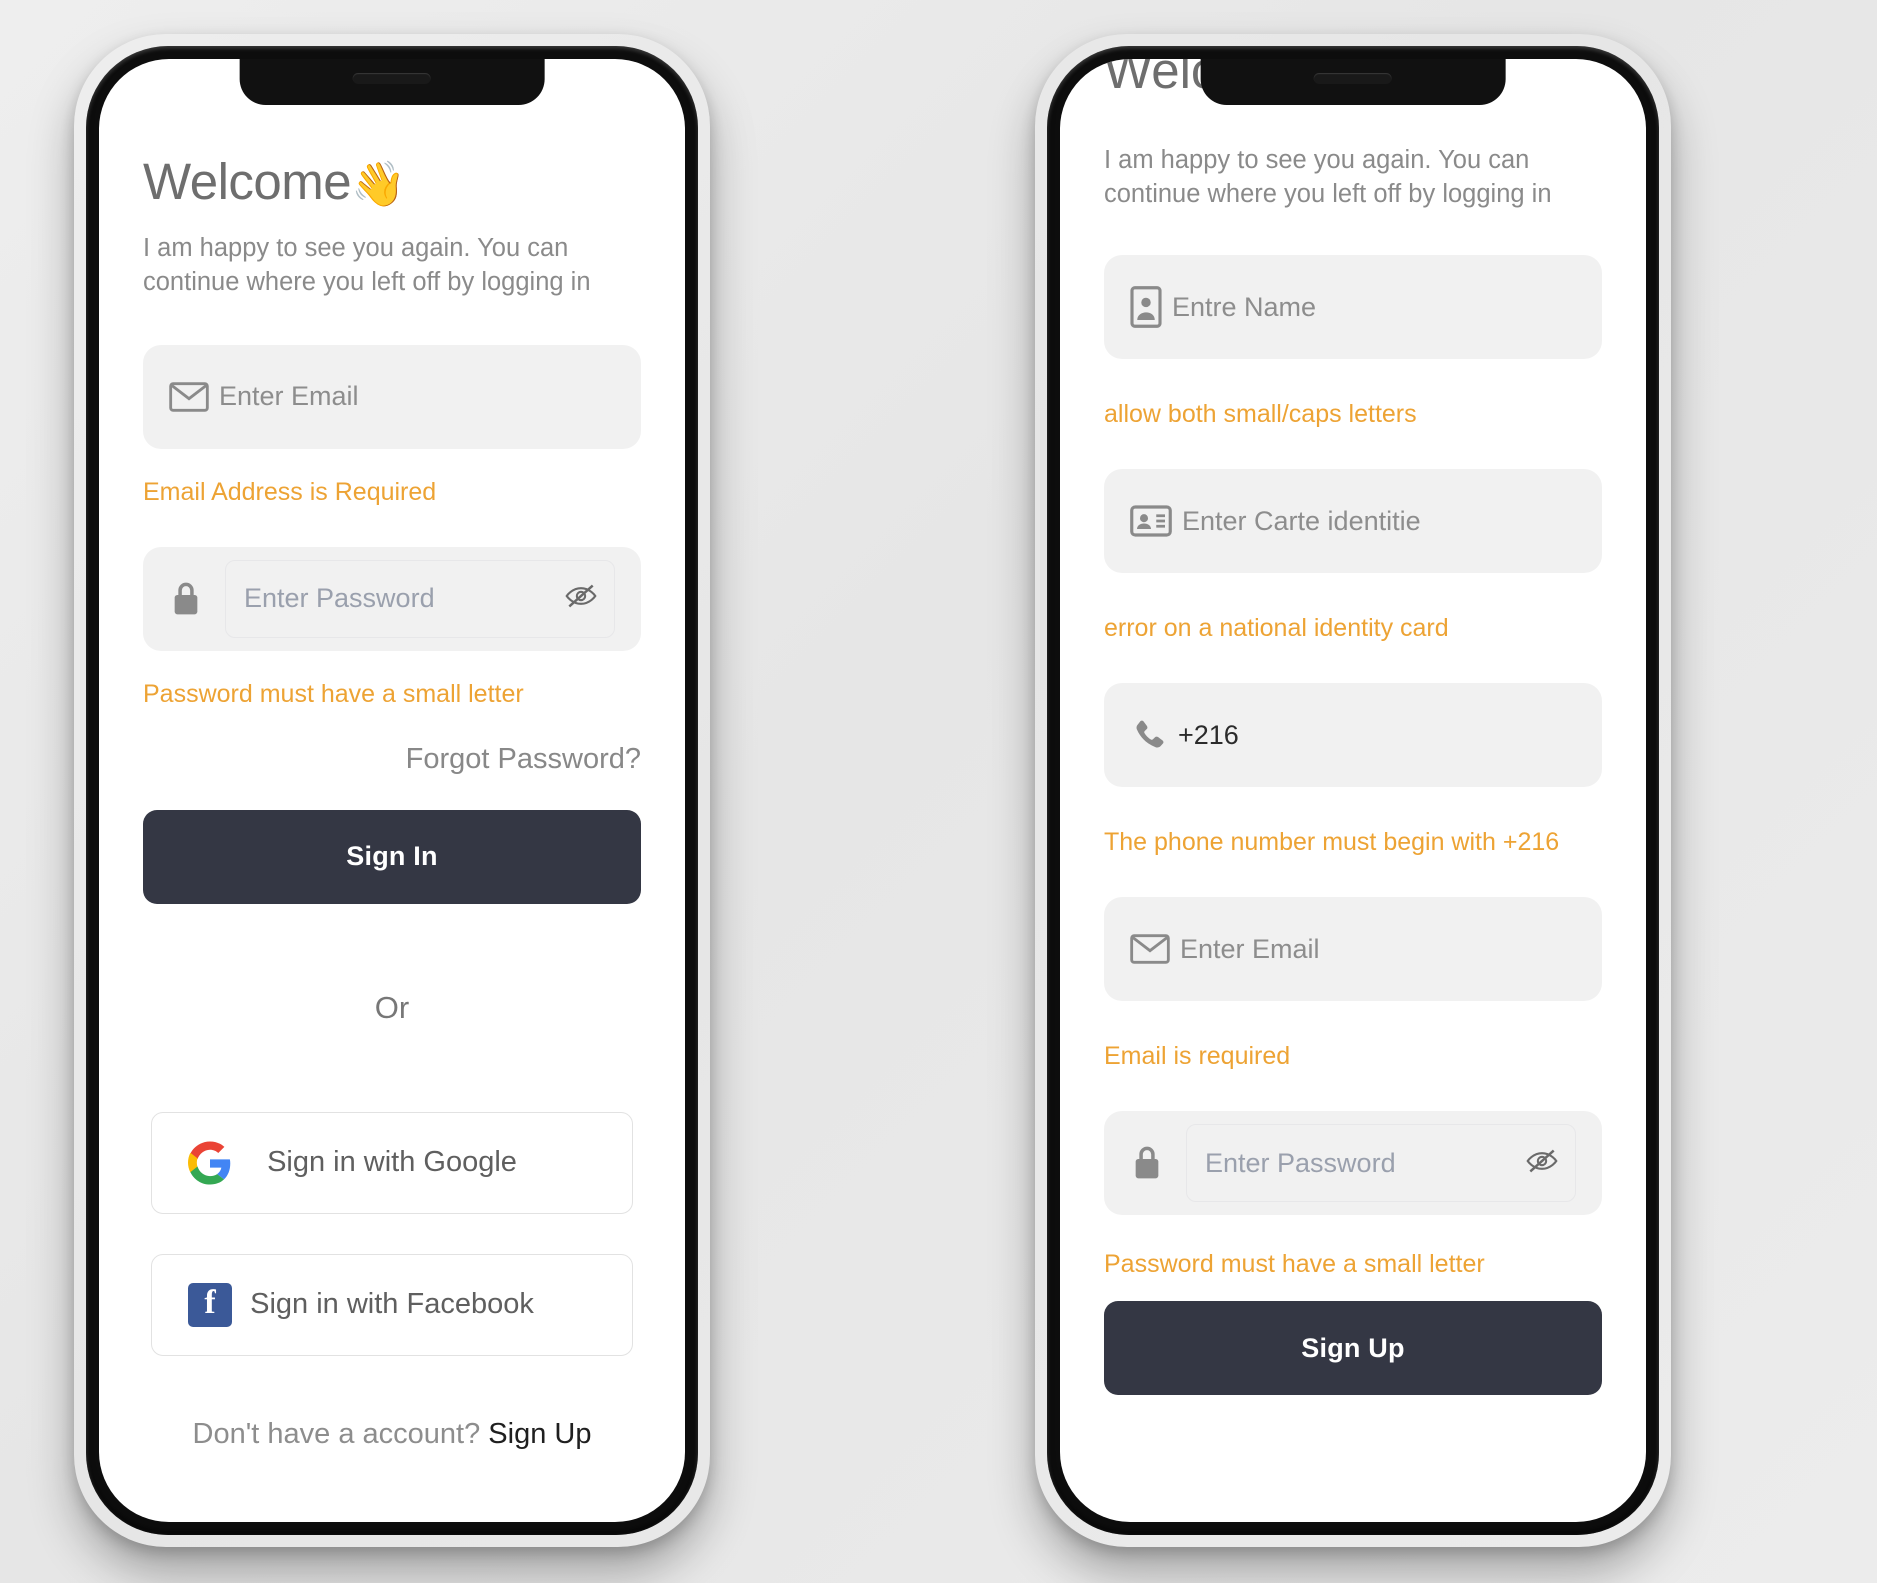  I want to click on email-error-message: Email Address is Required, so click(290, 491).